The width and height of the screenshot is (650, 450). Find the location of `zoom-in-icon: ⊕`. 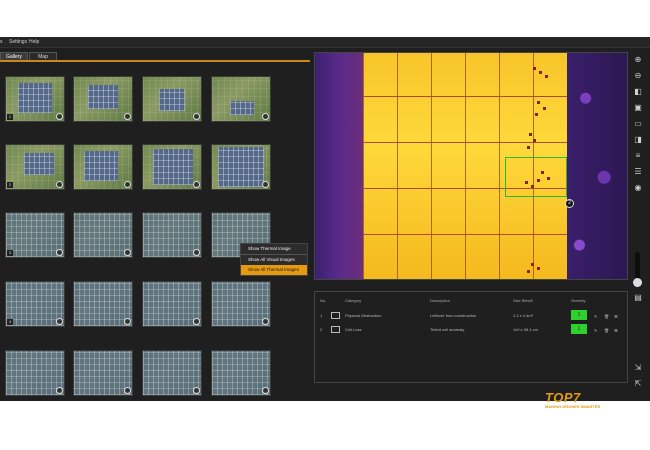

zoom-in-icon: ⊕ is located at coordinates (638, 60).